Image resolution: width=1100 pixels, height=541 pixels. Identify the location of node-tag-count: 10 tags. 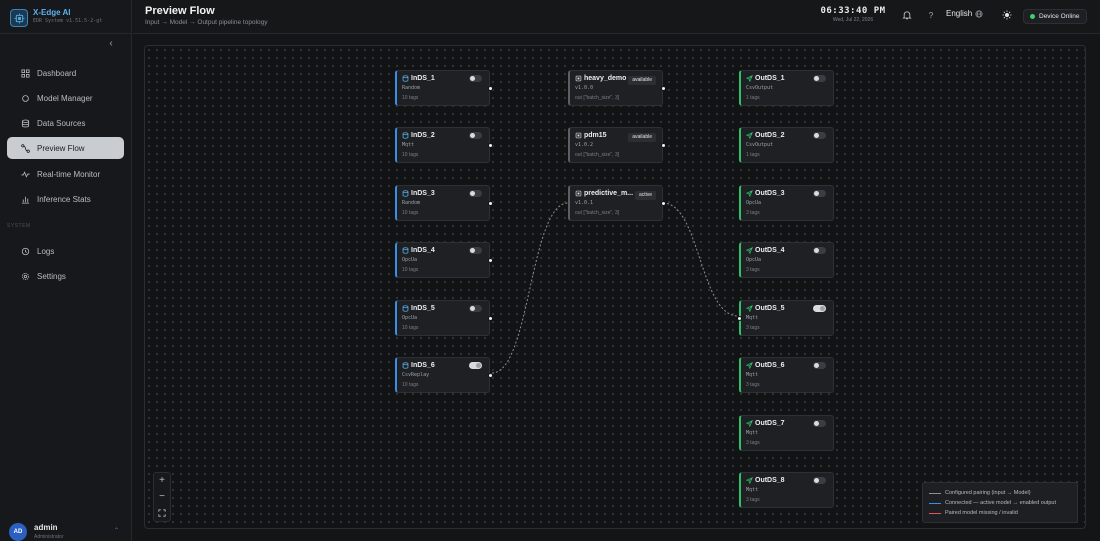
(410, 270).